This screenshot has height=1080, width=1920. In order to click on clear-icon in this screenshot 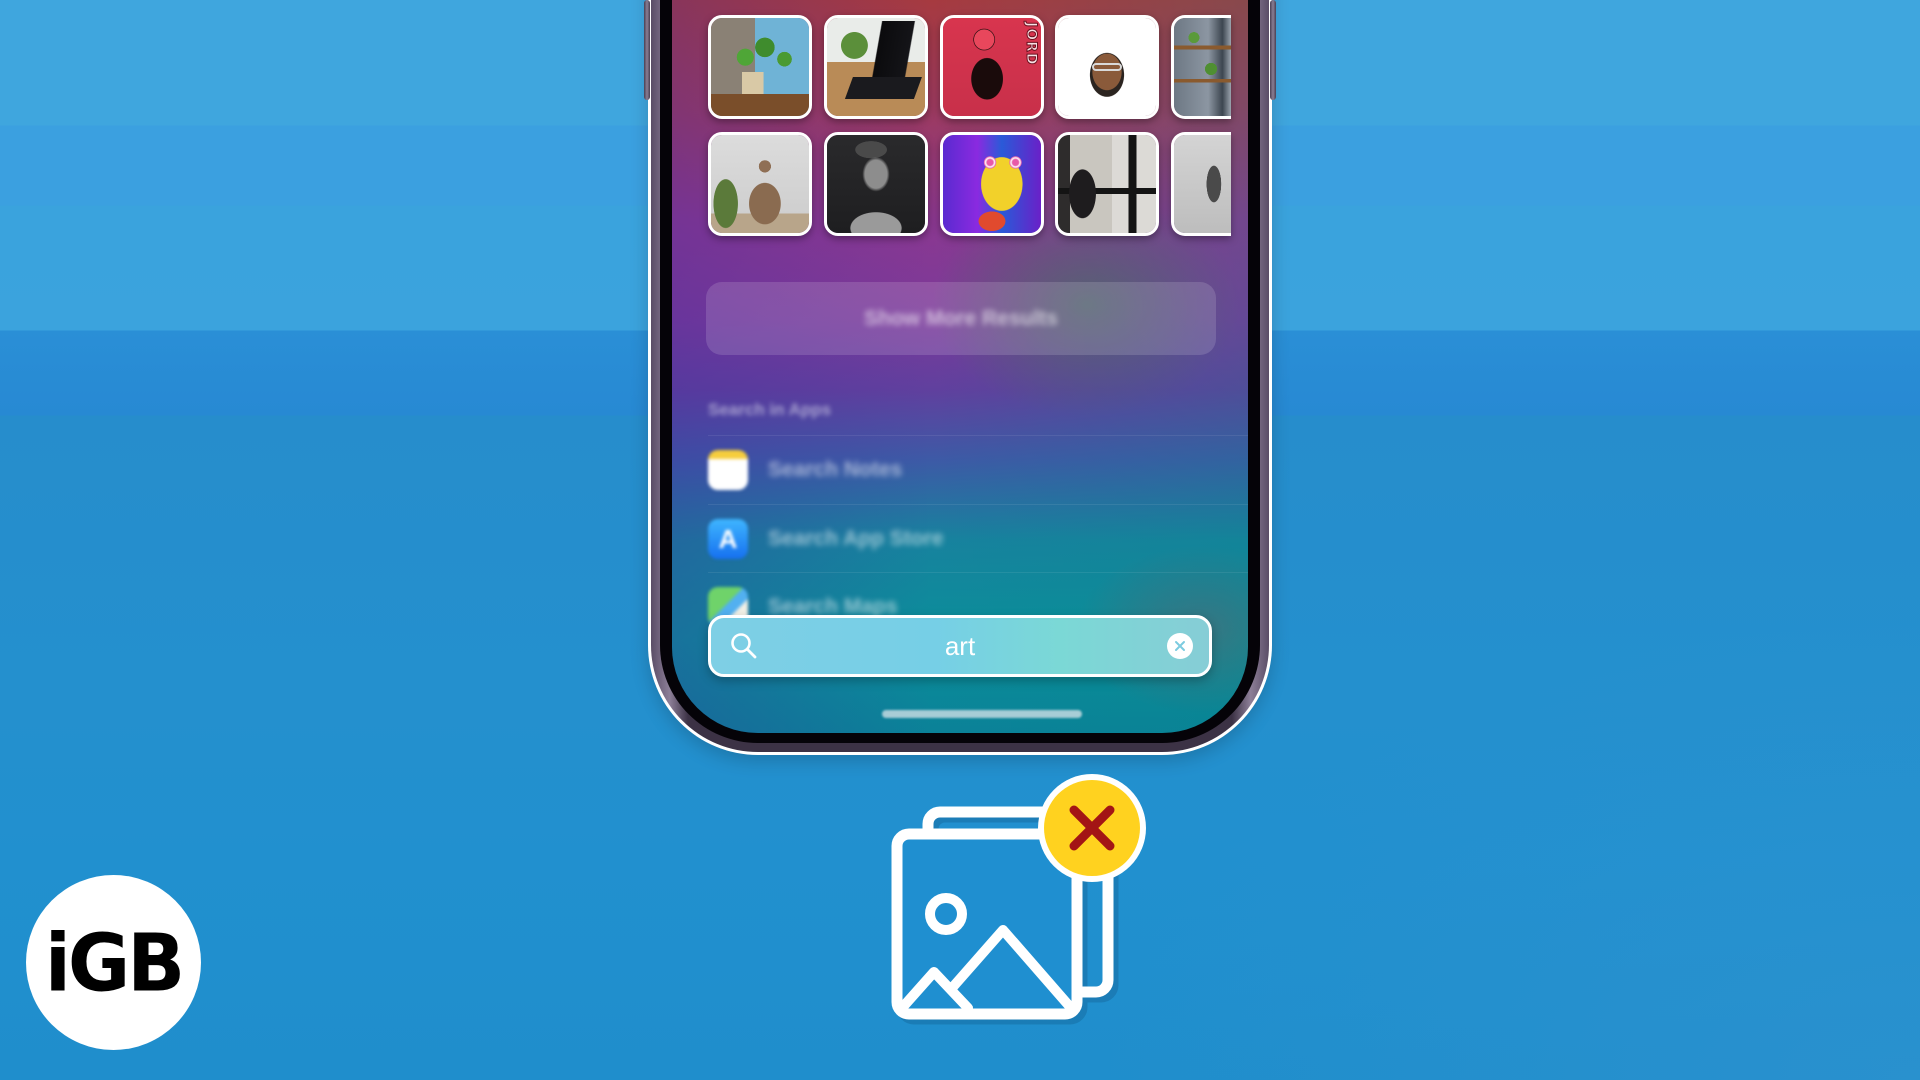, I will do `click(1180, 646)`.